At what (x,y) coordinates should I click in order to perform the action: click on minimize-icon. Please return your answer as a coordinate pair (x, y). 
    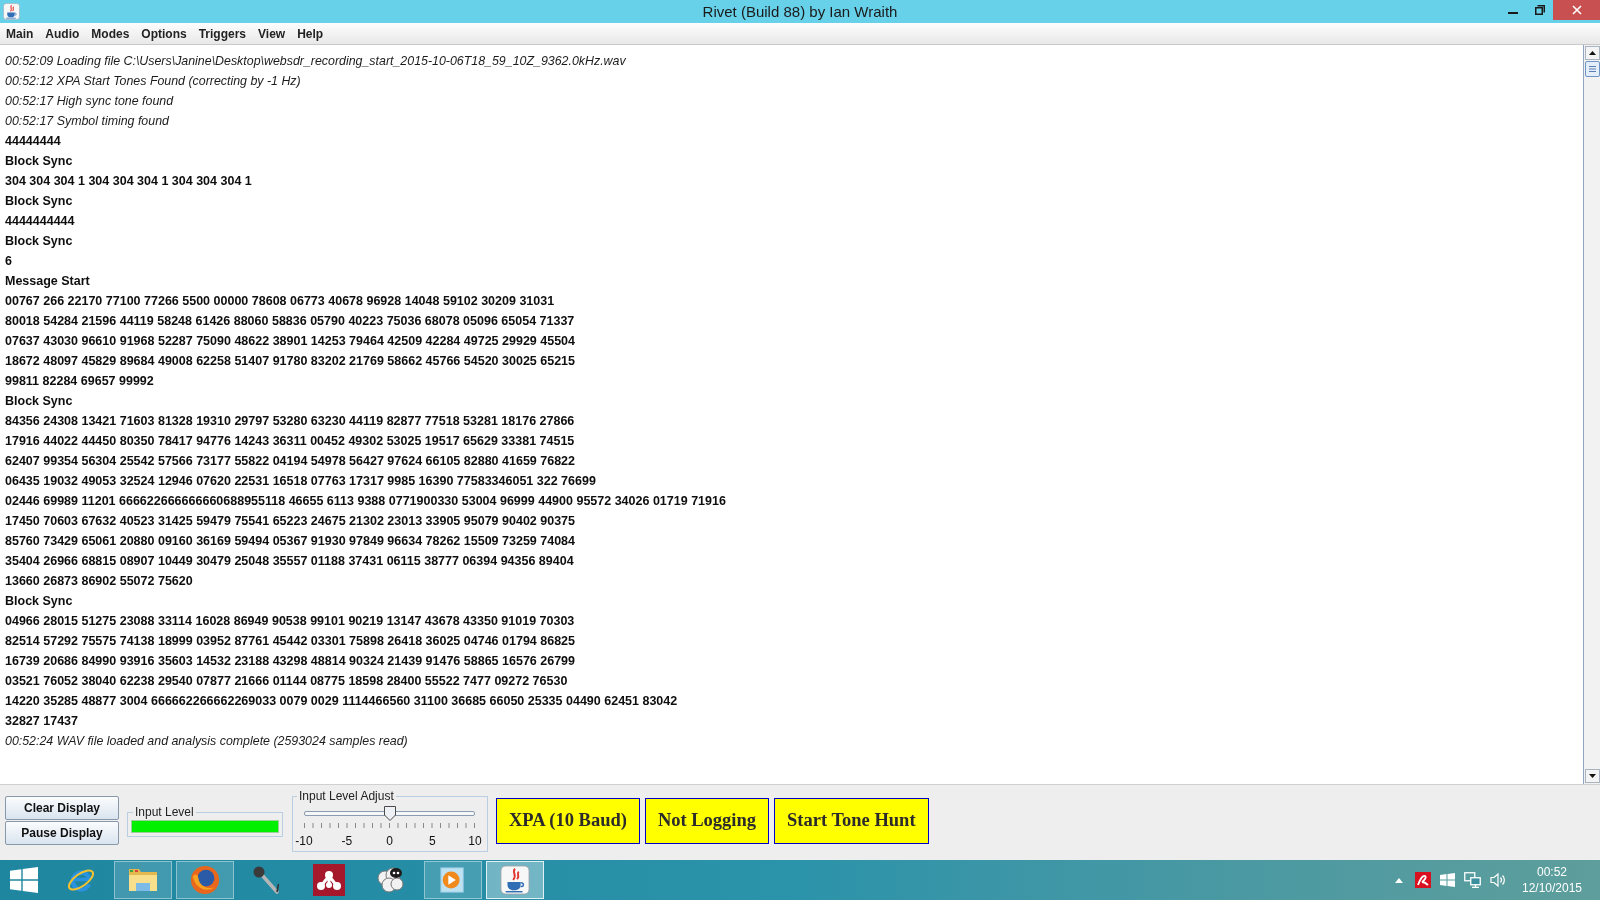
    Looking at the image, I should click on (1512, 13).